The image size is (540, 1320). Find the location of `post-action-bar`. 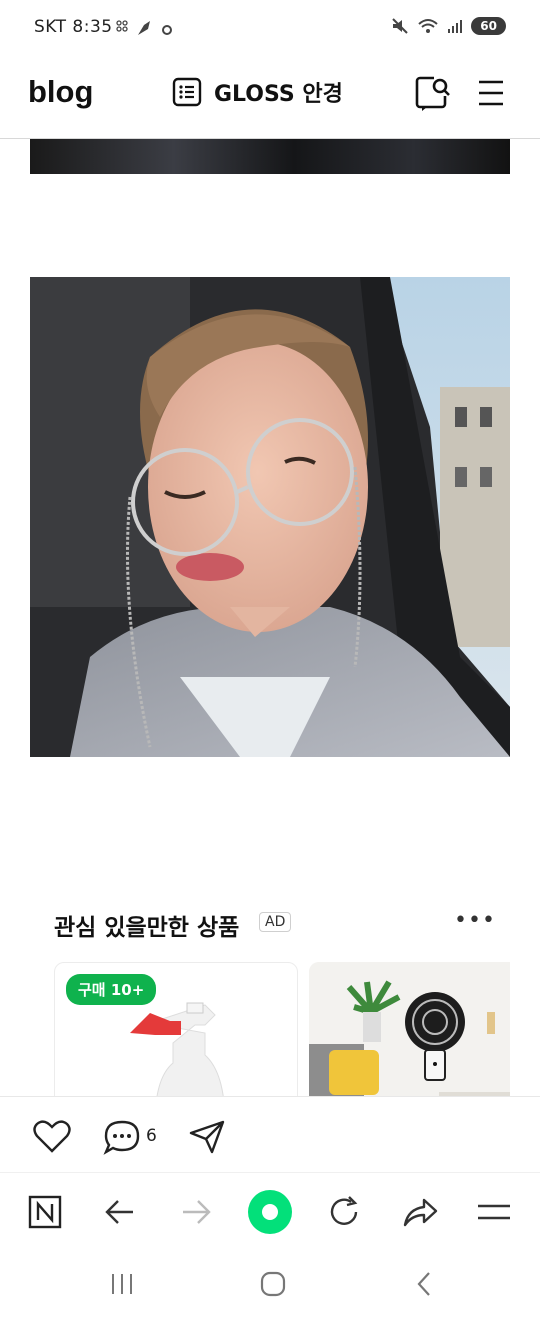

post-action-bar is located at coordinates (270, 1134).